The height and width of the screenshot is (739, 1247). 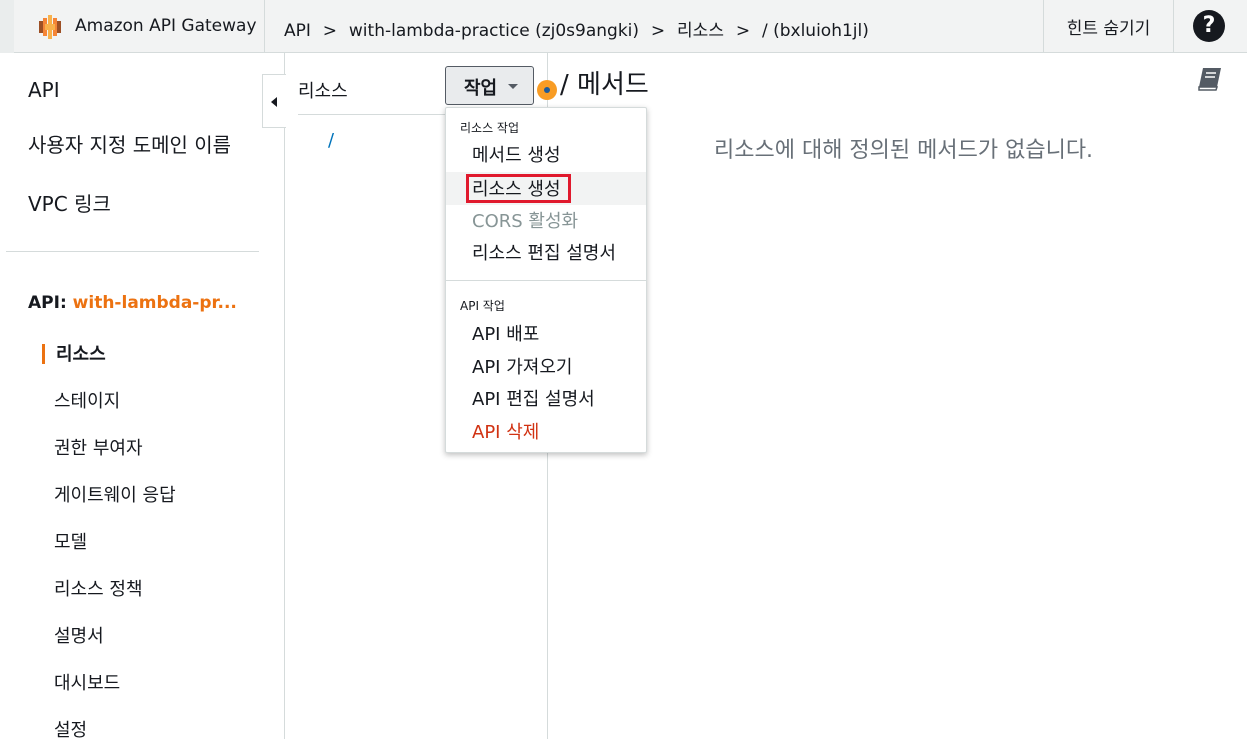 I want to click on brand: Amazon API Gateway, so click(x=139, y=26).